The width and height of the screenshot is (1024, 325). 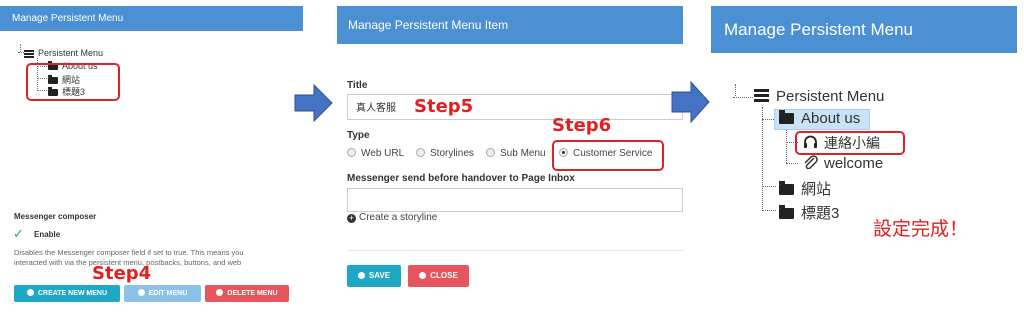 What do you see at coordinates (30, 292) in the screenshot?
I see `plus-icon` at bounding box center [30, 292].